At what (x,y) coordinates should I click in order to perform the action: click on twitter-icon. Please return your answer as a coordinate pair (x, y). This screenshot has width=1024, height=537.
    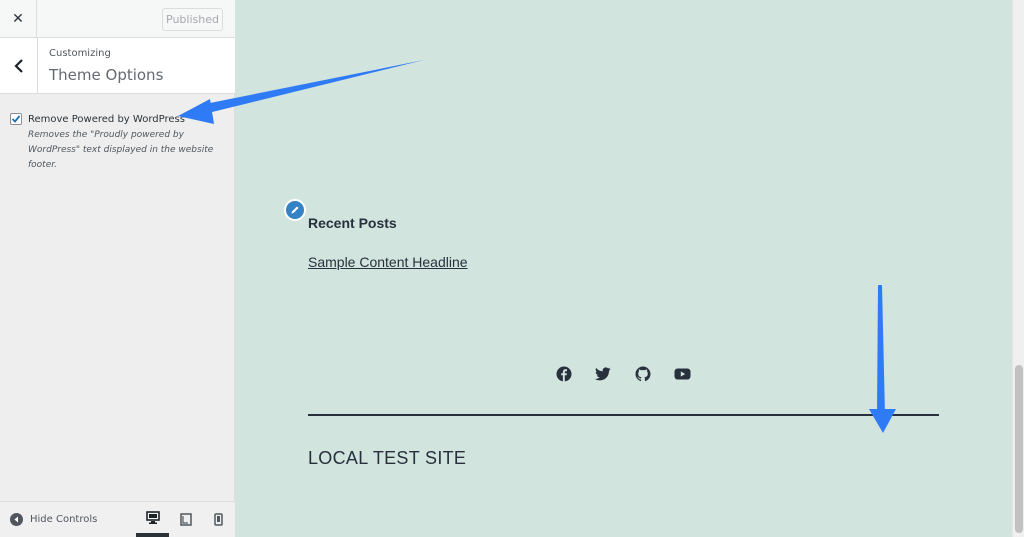
    Looking at the image, I should click on (603, 374).